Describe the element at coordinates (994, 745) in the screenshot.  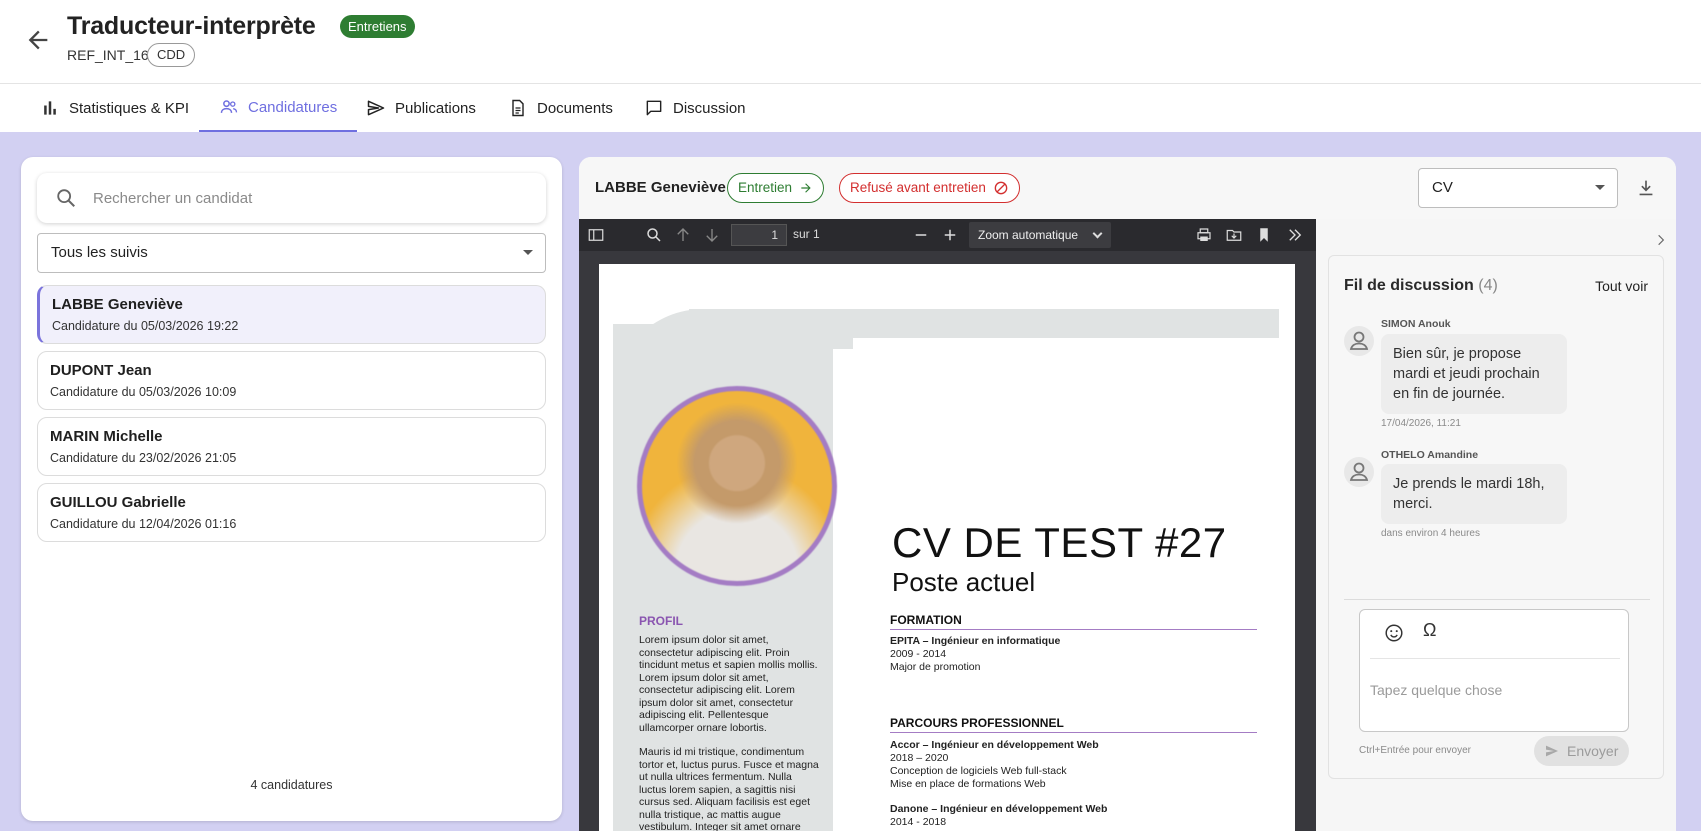
I see `cv-line: Accor – Ingénieur en développement Web` at that location.